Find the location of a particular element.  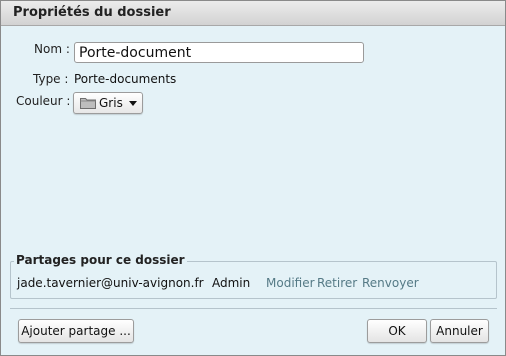

footer-separator is located at coordinates (253, 308).